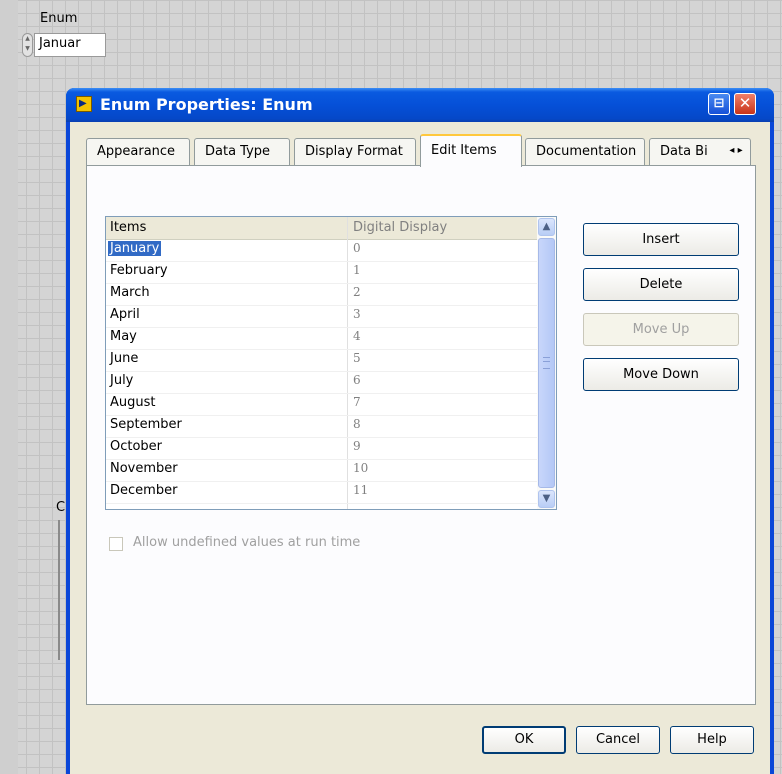 Image resolution: width=782 pixels, height=774 pixels. What do you see at coordinates (661, 374) in the screenshot?
I see `move-down-button: Move Down` at bounding box center [661, 374].